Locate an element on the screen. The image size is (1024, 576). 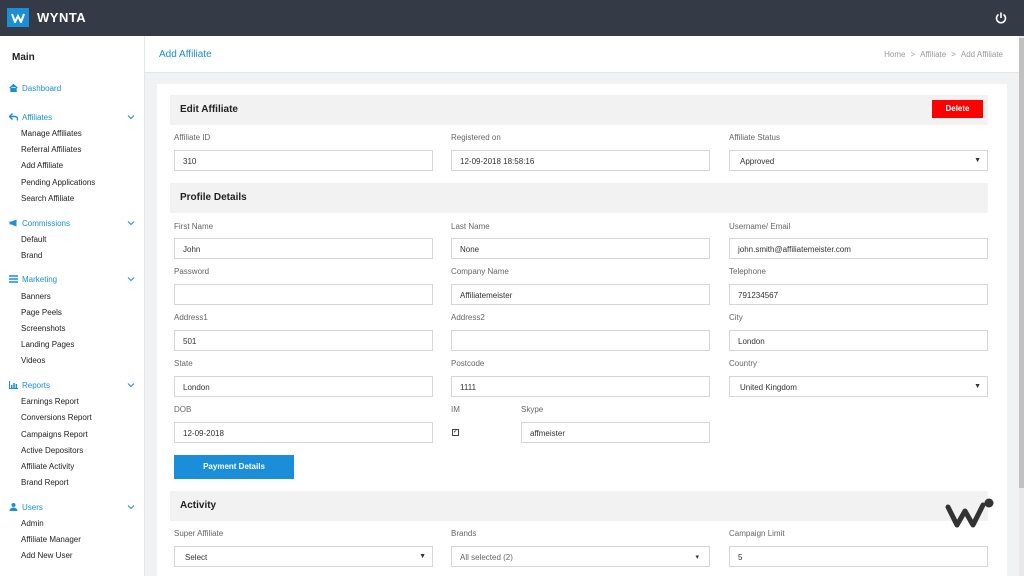
postcode-field: 1111 is located at coordinates (580, 386).